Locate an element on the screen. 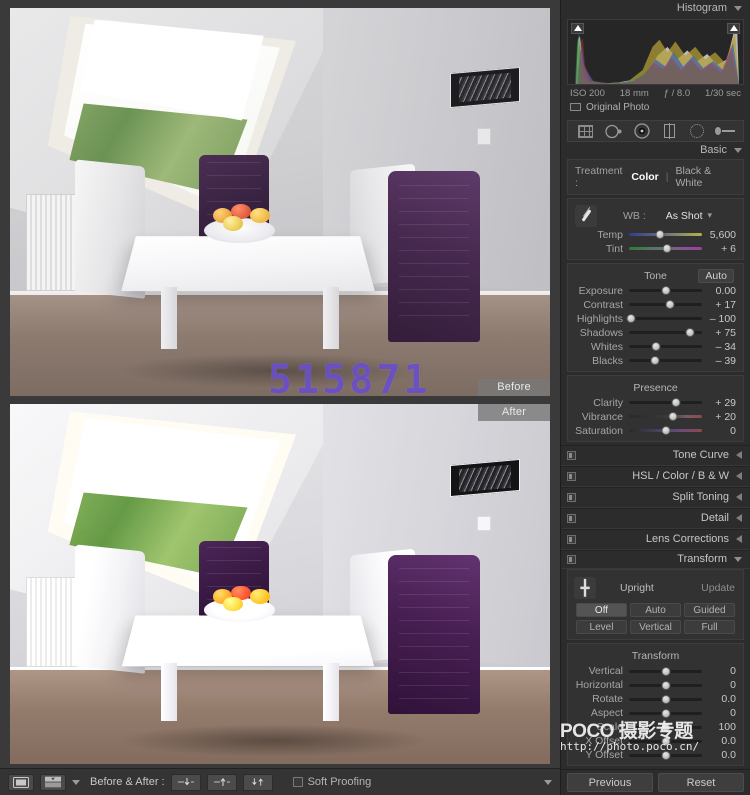 Image resolution: width=750 pixels, height=795 pixels. toolbar-options-caret is located at coordinates (548, 782).